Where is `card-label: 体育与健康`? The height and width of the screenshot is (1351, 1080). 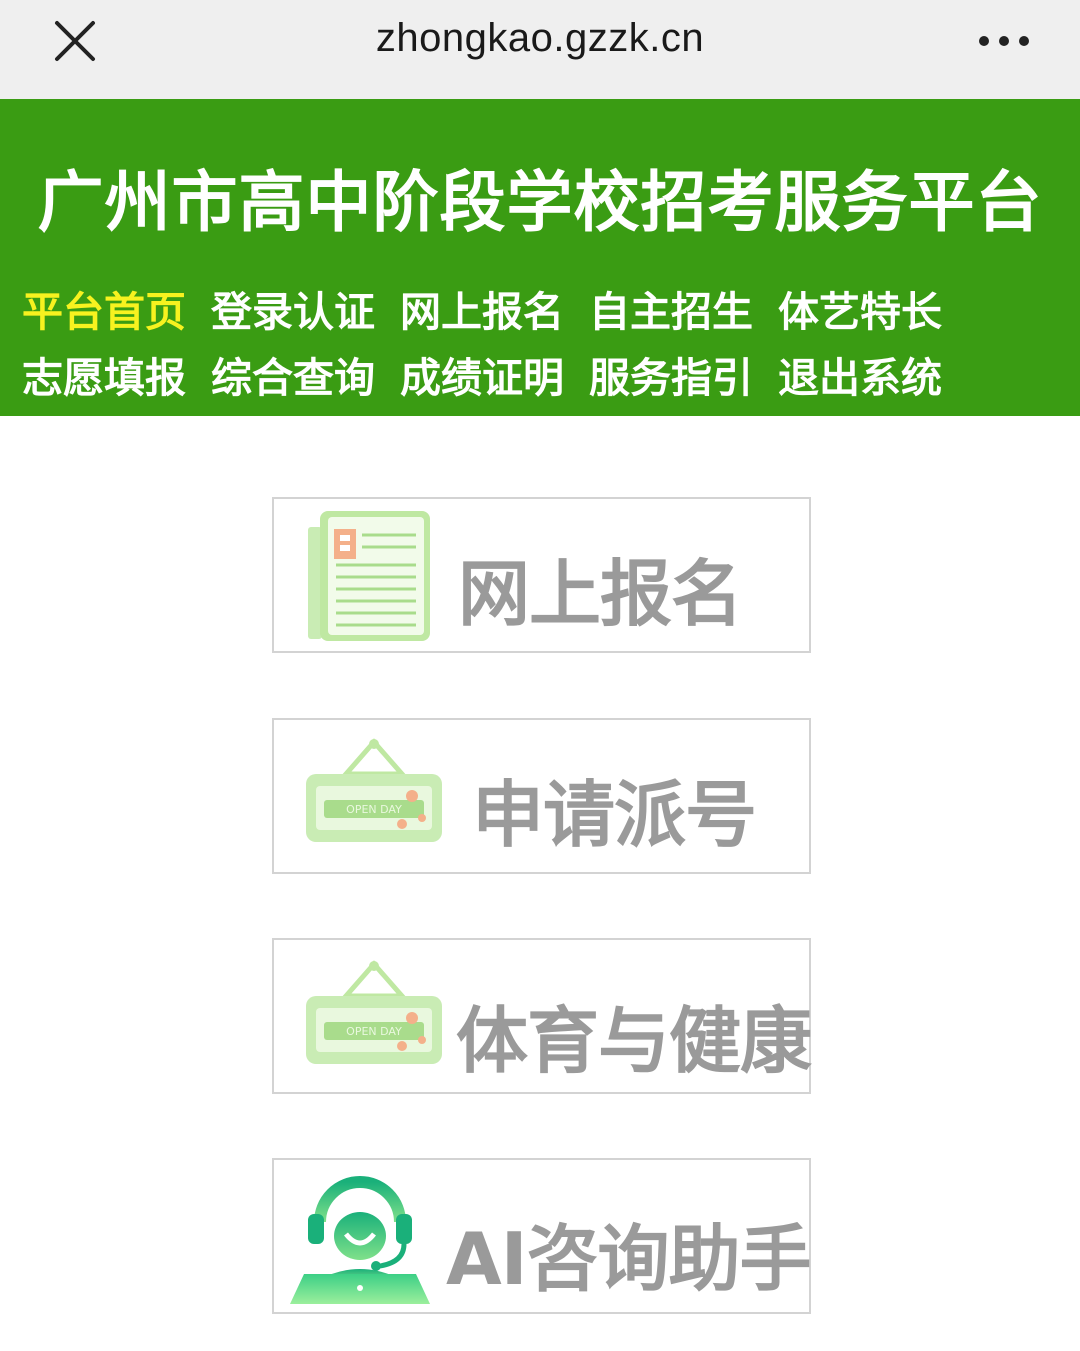 card-label: 体育与健康 is located at coordinates (634, 1041).